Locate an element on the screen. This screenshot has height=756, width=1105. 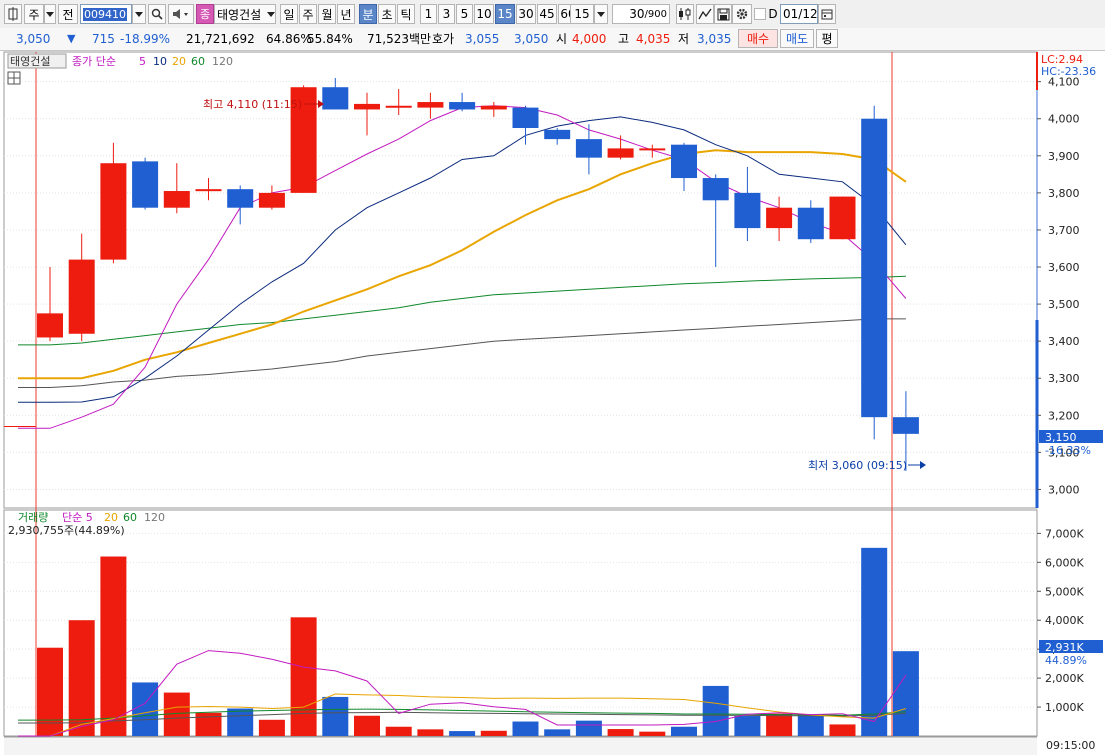
period-button: 월 is located at coordinates (327, 14).